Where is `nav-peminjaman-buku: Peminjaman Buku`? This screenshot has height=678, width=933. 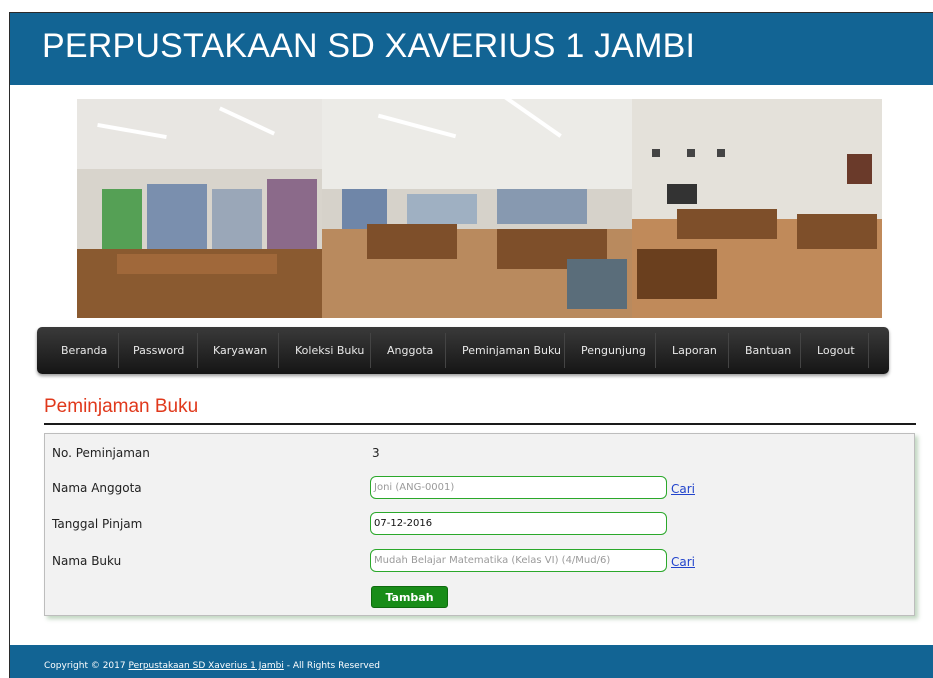
nav-peminjaman-buku: Peminjaman Buku is located at coordinates (511, 350).